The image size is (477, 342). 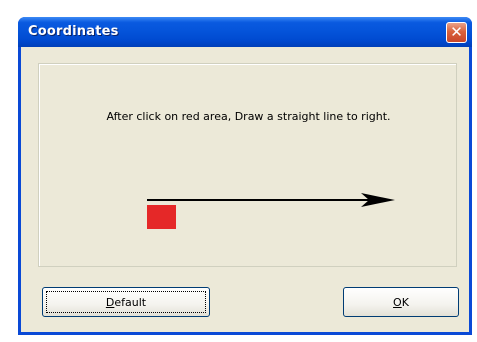 I want to click on window-title: Coordinates, so click(x=73, y=31).